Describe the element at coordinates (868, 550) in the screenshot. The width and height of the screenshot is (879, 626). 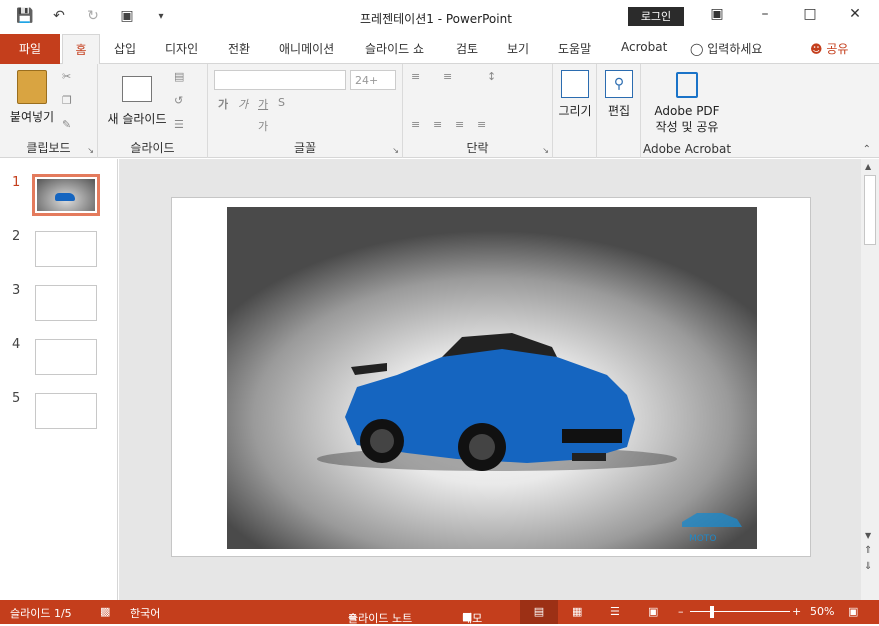
I see `previous-slide-icon: ⇑` at that location.